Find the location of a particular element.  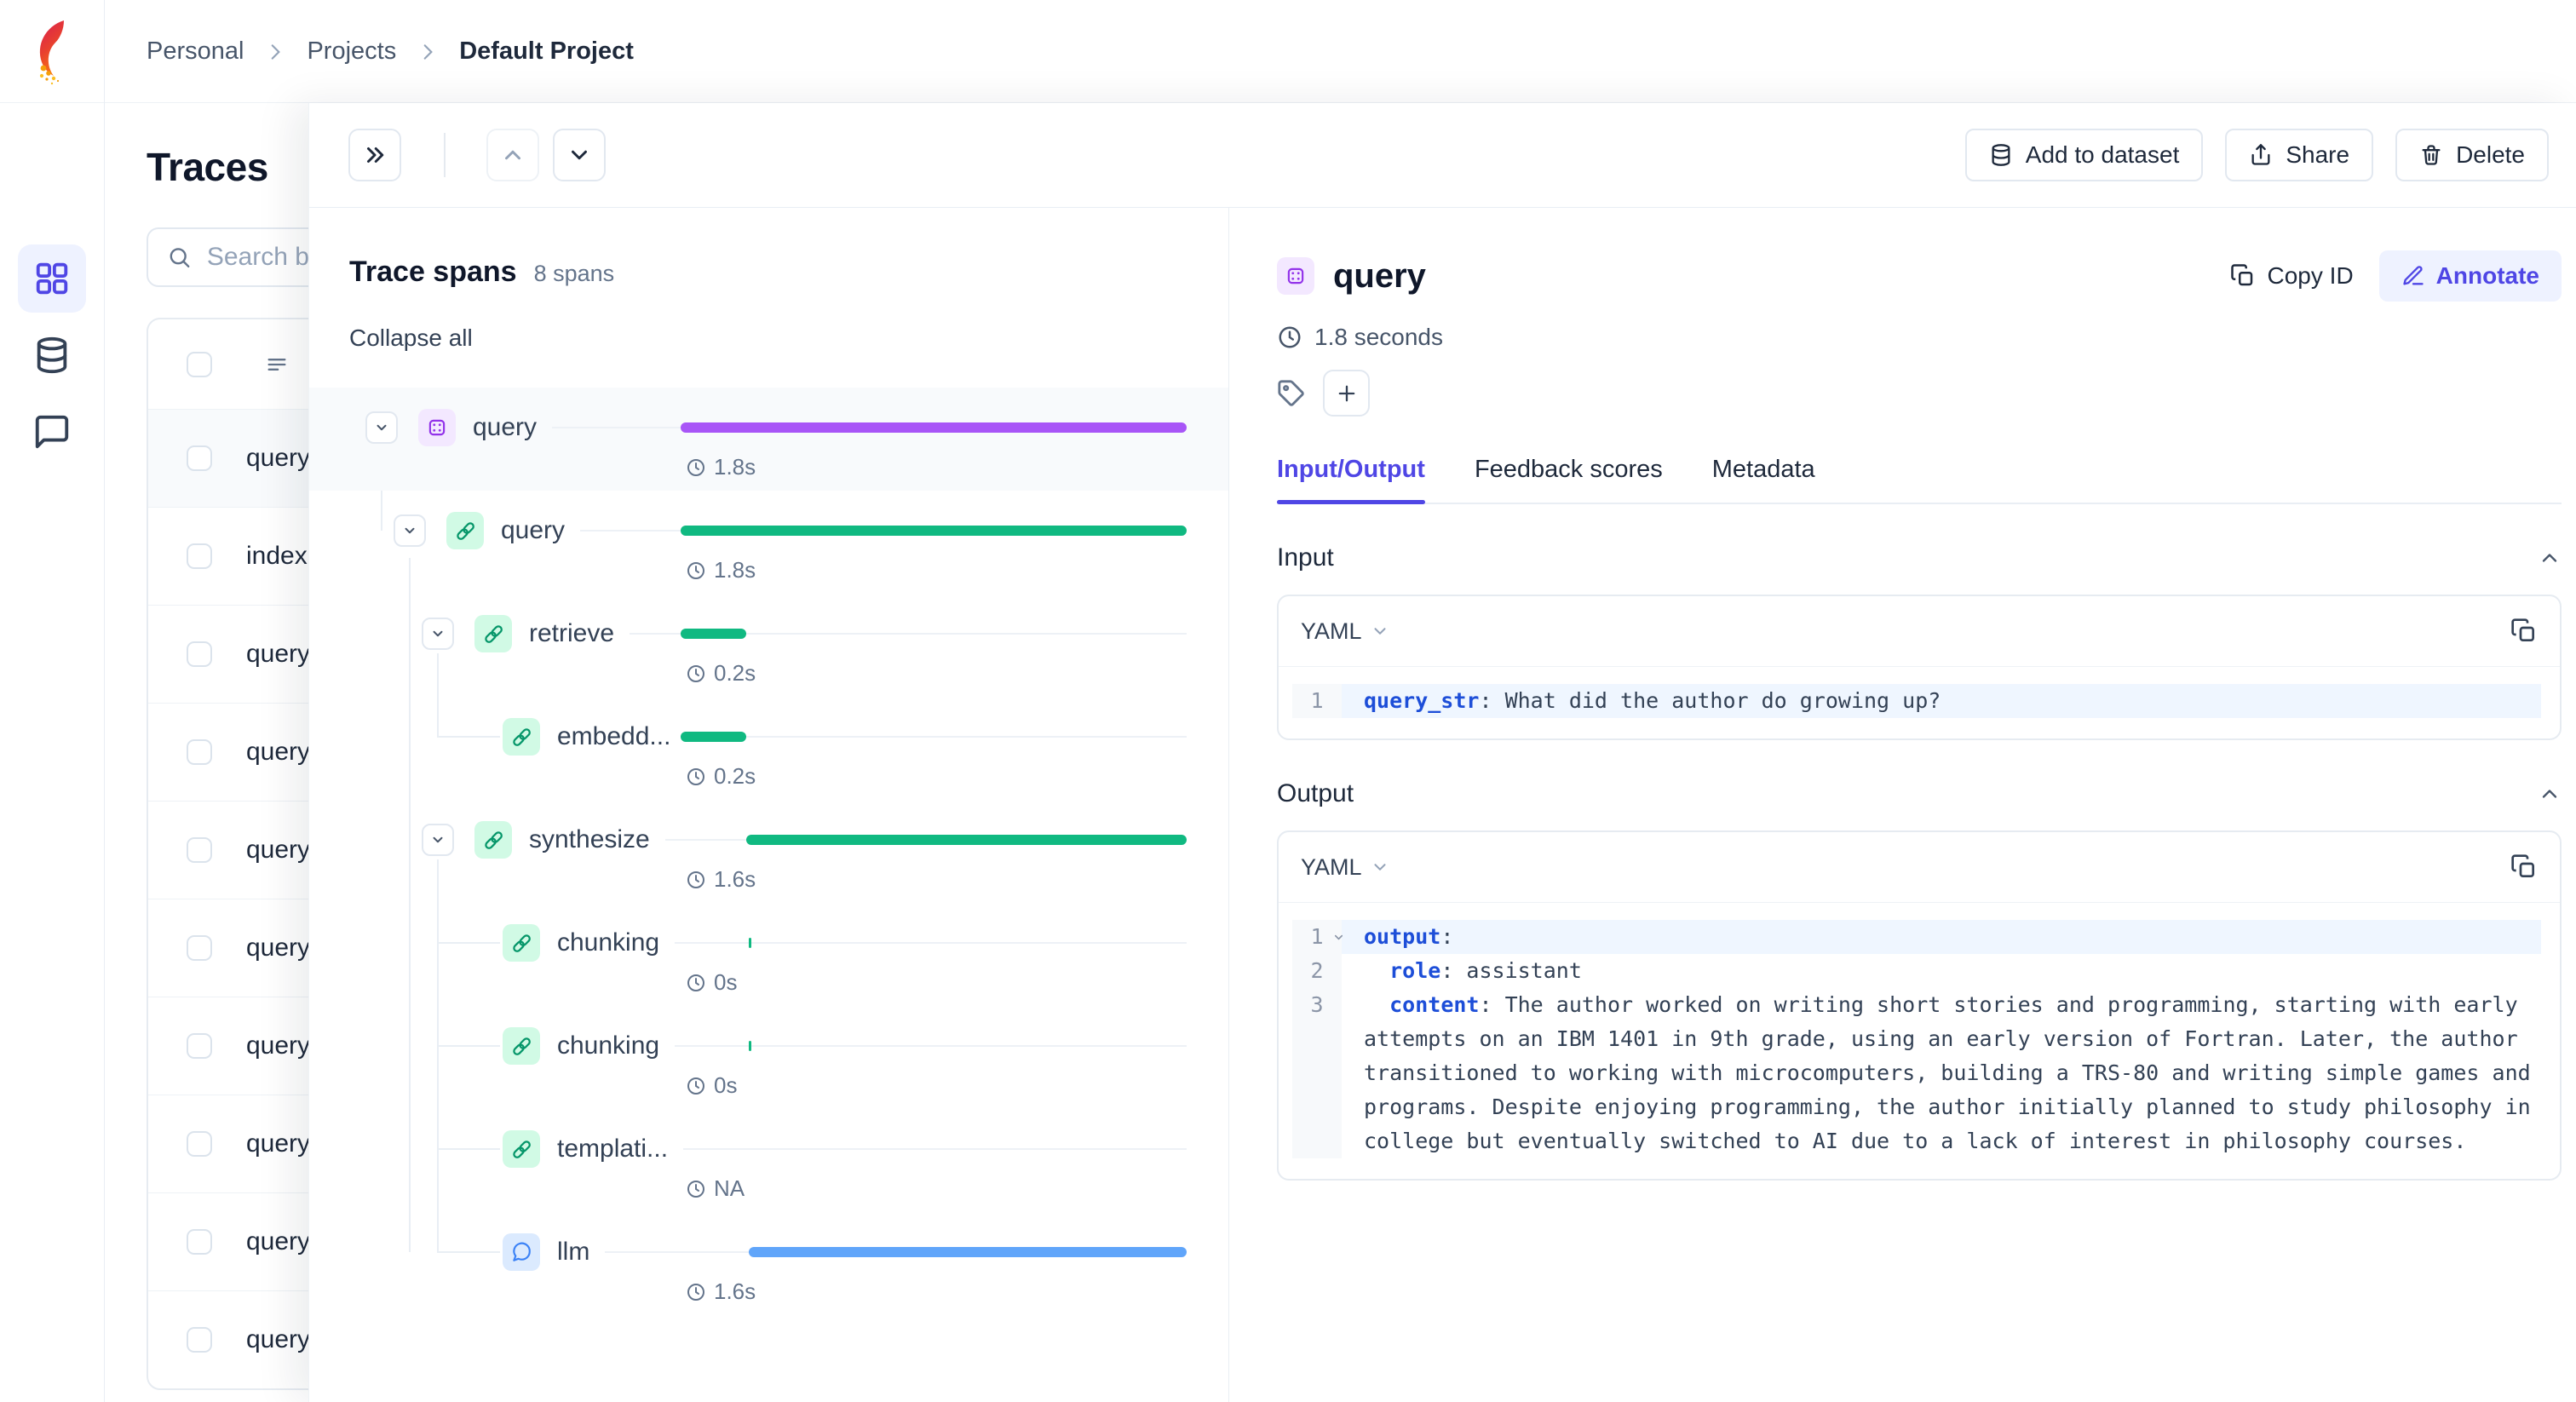

copy-input-button is located at coordinates (2524, 631).